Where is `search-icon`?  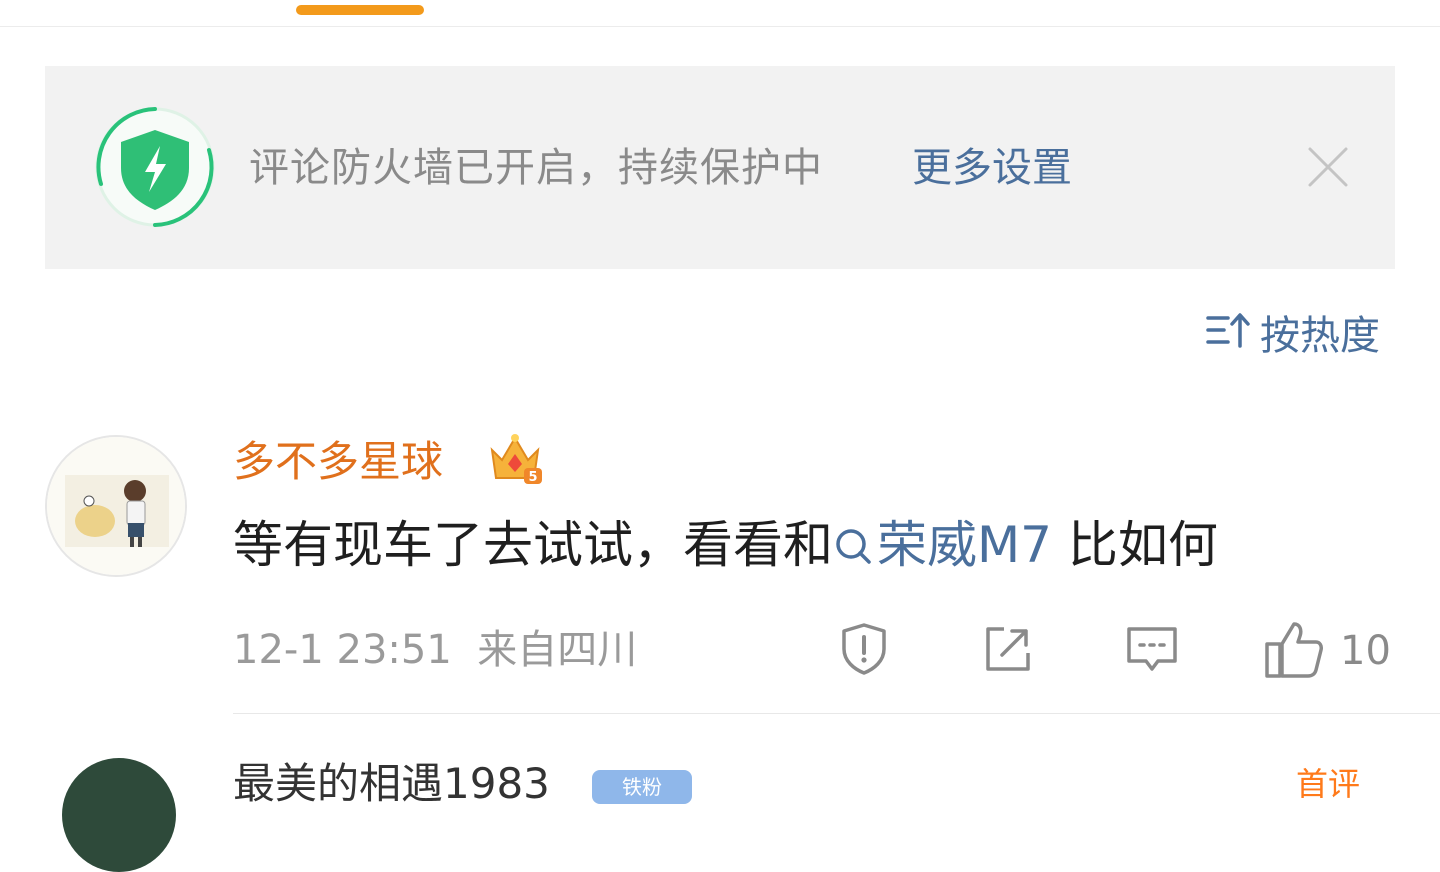
search-icon is located at coordinates (853, 546).